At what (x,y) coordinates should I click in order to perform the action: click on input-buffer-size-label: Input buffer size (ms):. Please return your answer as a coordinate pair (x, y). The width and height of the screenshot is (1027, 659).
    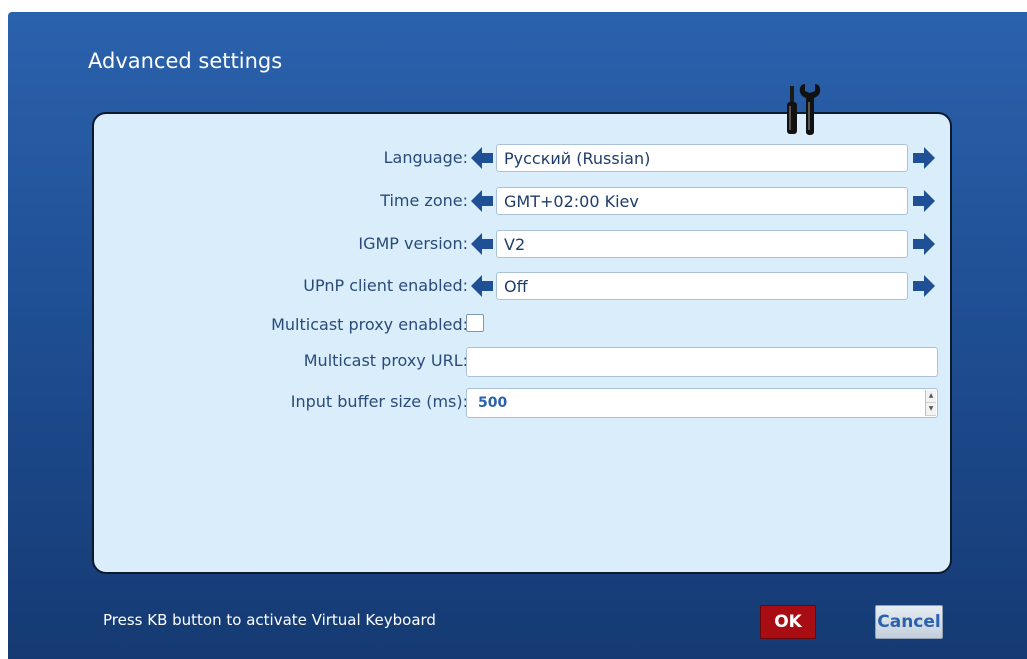
    Looking at the image, I should click on (379, 401).